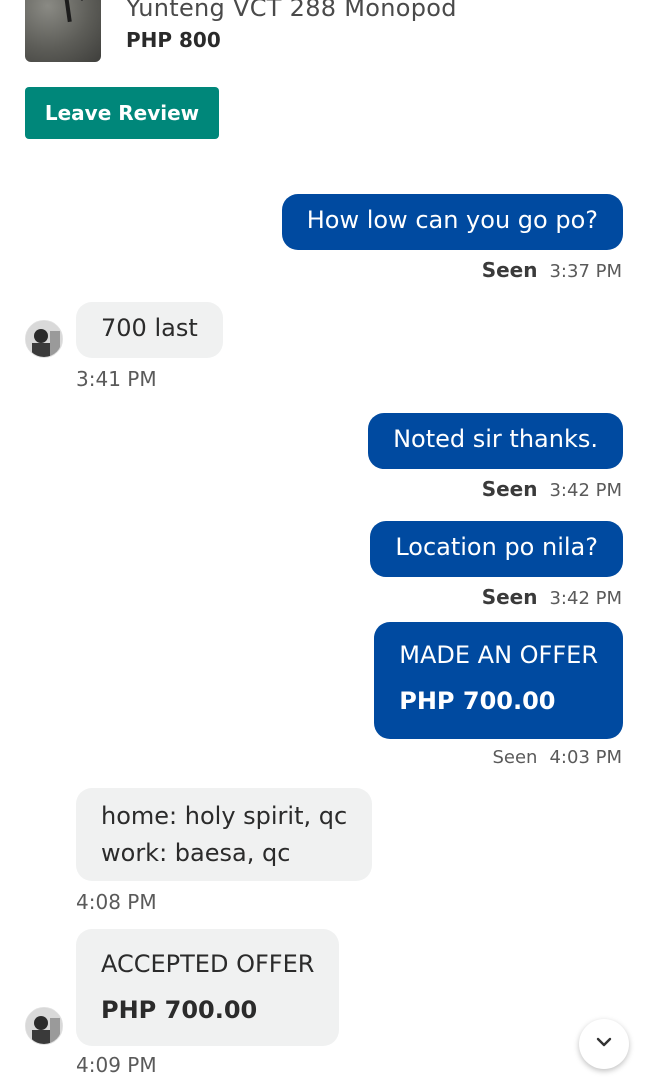 Image resolution: width=648 pixels, height=1080 pixels. I want to click on message-line: home: holy spirit, qc, so click(224, 816).